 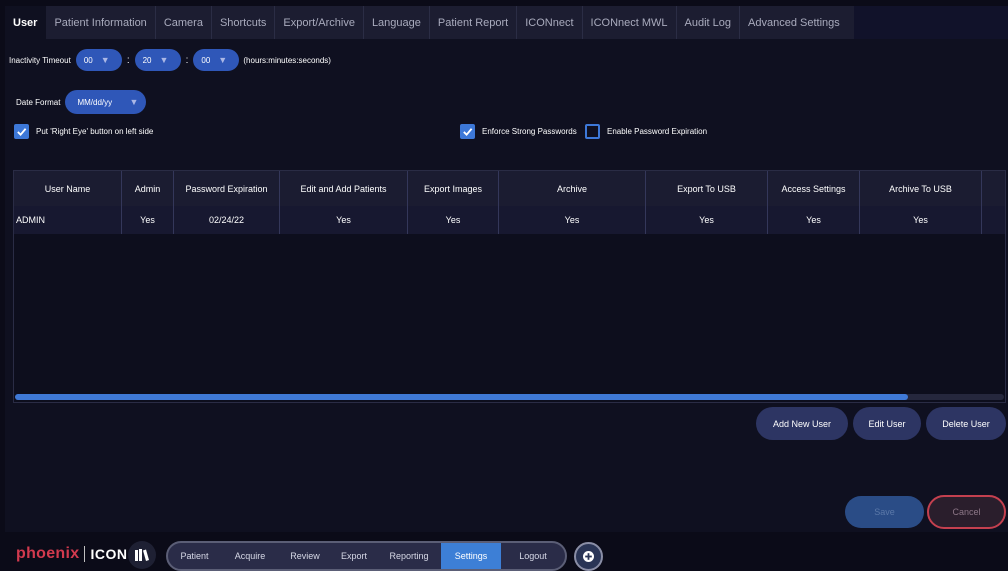 I want to click on strong-passwords-option: Enforce Strong Passwords, so click(x=518, y=131).